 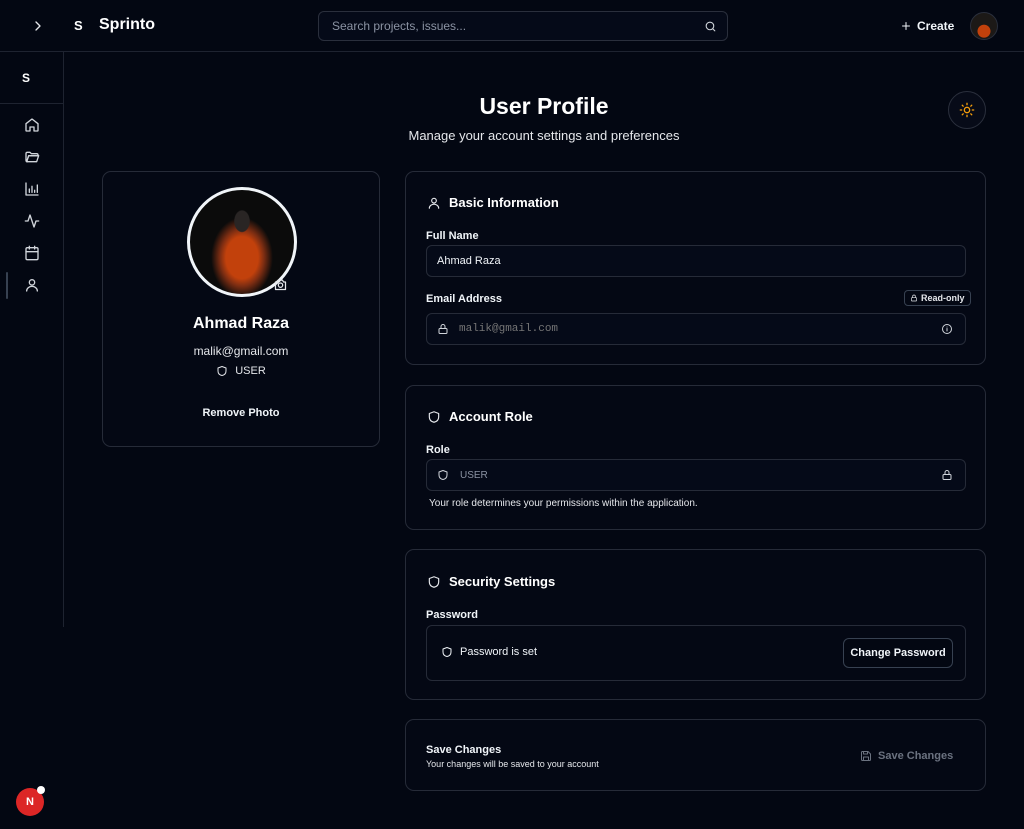 I want to click on section-title-role: Account Role, so click(x=480, y=416).